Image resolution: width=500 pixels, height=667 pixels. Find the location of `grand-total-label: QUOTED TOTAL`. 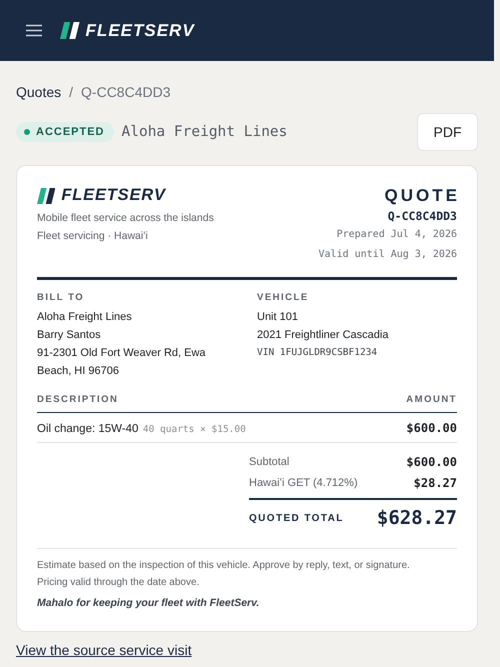

grand-total-label: QUOTED TOTAL is located at coordinates (296, 518).